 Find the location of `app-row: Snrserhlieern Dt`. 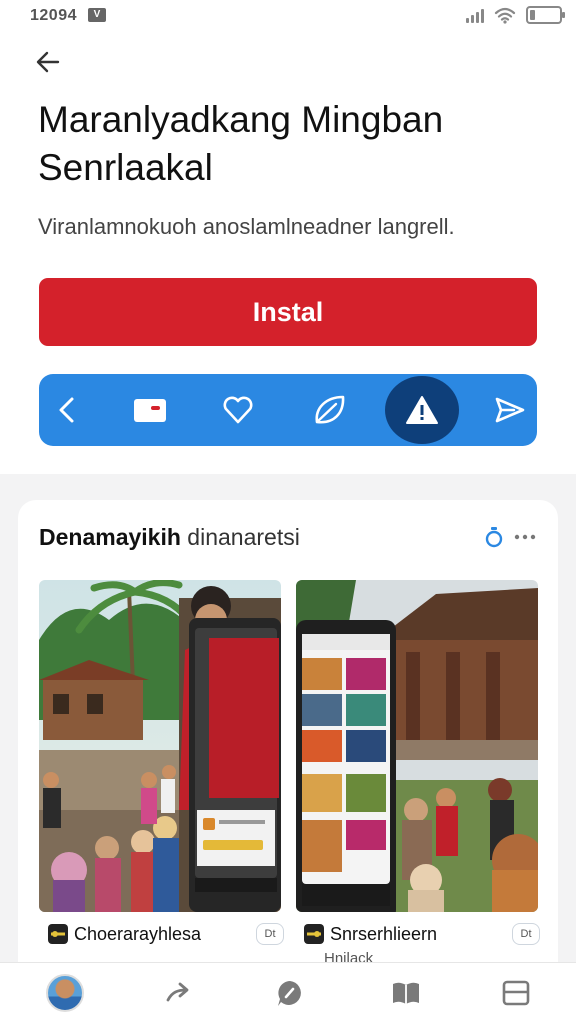

app-row: Snrserhlieern Dt is located at coordinates (422, 934).